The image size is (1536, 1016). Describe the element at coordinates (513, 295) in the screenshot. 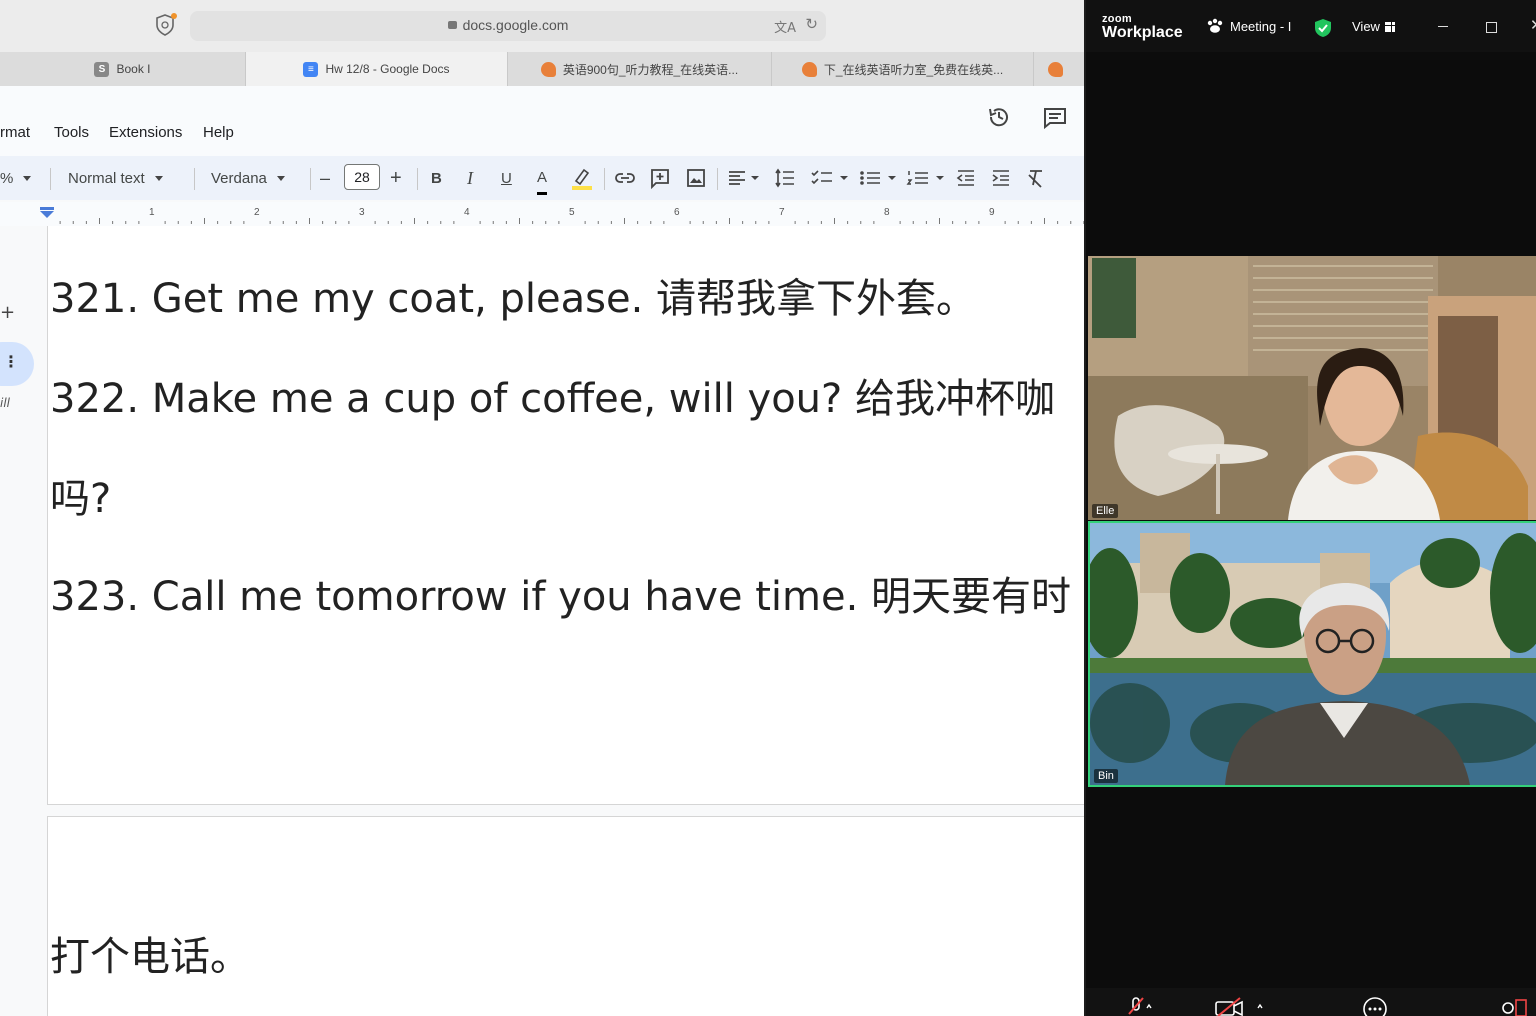

I see `doc-line-321: 321. Get me my coat, please. 请帮我拿下外套。` at that location.